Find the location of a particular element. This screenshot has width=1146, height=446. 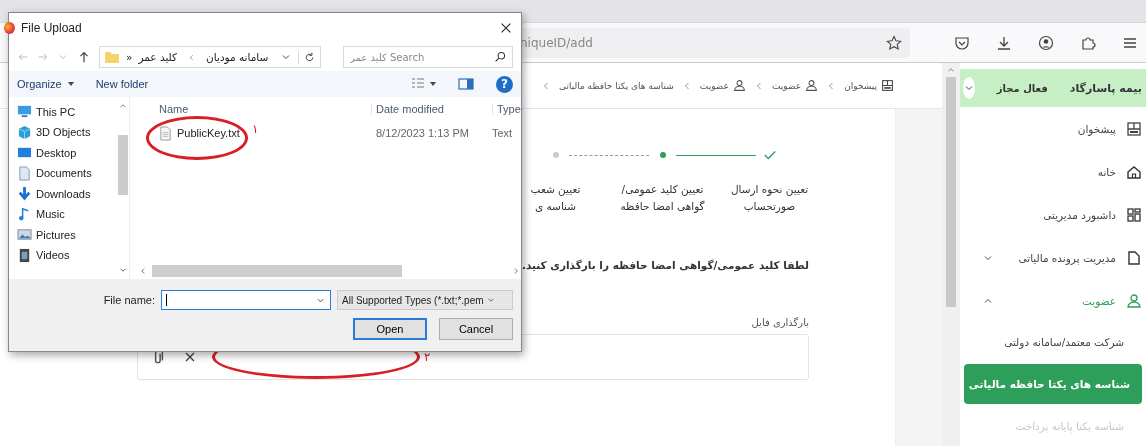

sidebar-item: داشبورد مدیریتی is located at coordinates (1053, 215).